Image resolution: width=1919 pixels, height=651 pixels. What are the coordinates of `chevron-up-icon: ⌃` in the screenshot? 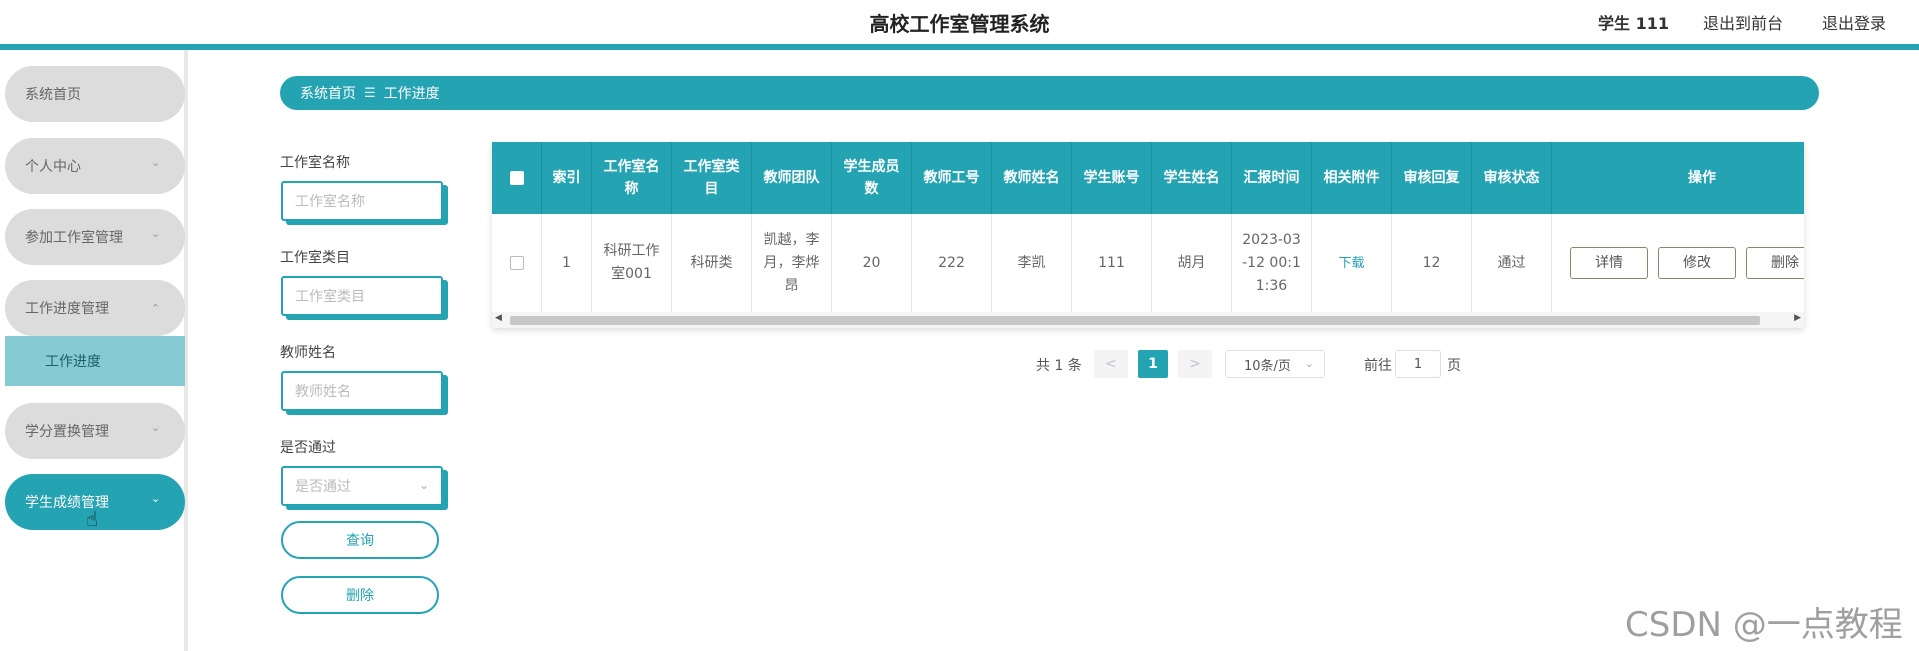 It's located at (156, 308).